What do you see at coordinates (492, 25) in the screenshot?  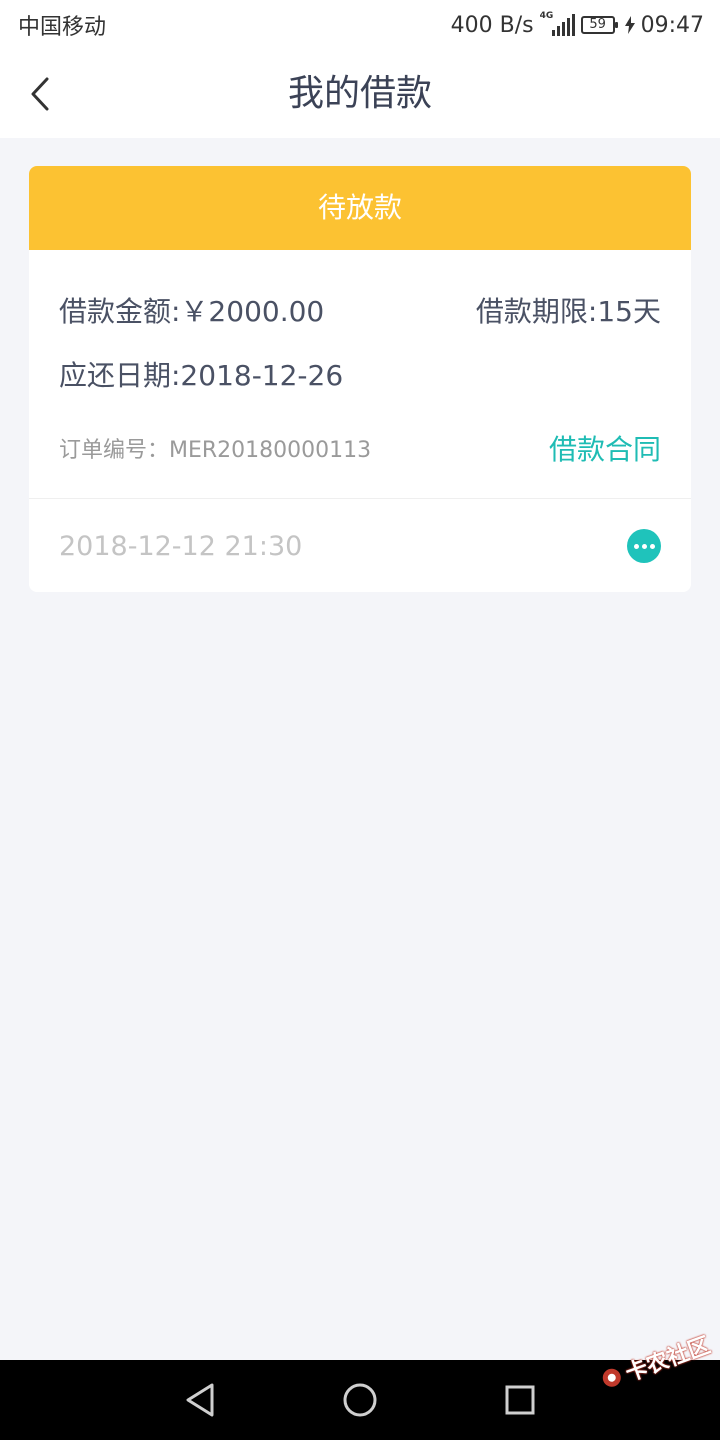 I see `net-speed-label: 400 B/s` at bounding box center [492, 25].